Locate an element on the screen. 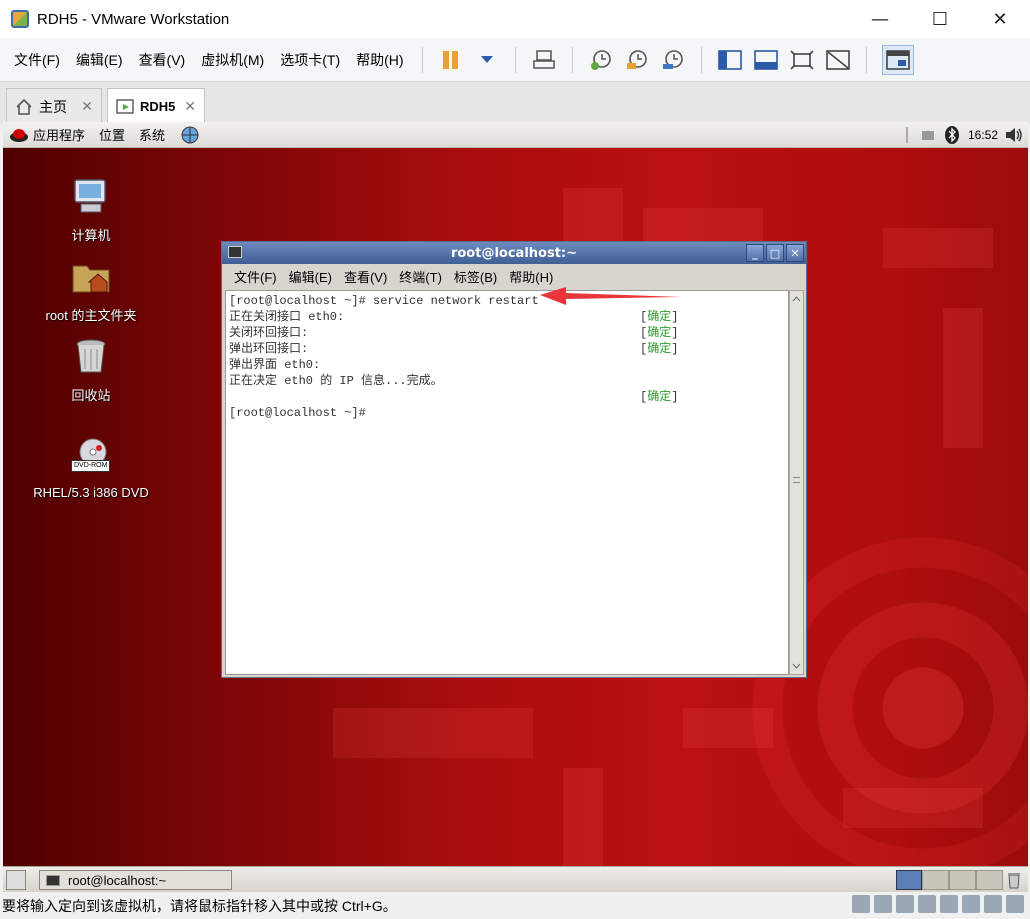  thumbnail-view-icon is located at coordinates (897, 59).